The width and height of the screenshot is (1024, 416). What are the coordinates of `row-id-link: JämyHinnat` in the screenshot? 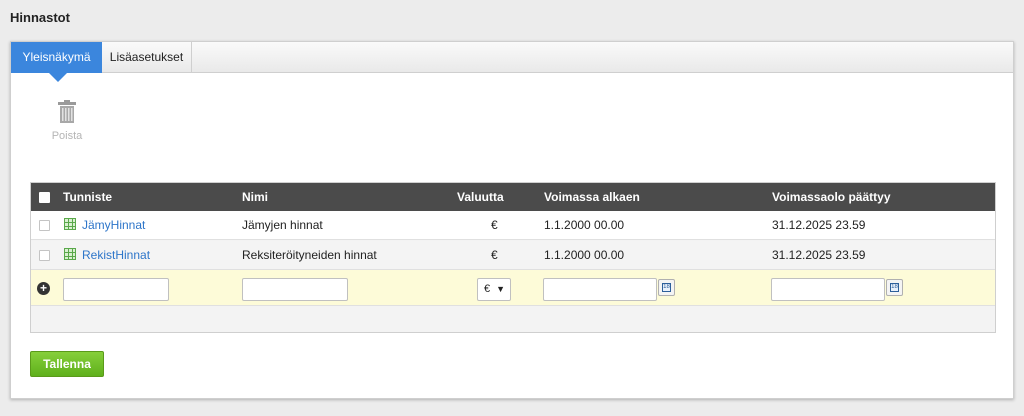 It's located at (113, 225).